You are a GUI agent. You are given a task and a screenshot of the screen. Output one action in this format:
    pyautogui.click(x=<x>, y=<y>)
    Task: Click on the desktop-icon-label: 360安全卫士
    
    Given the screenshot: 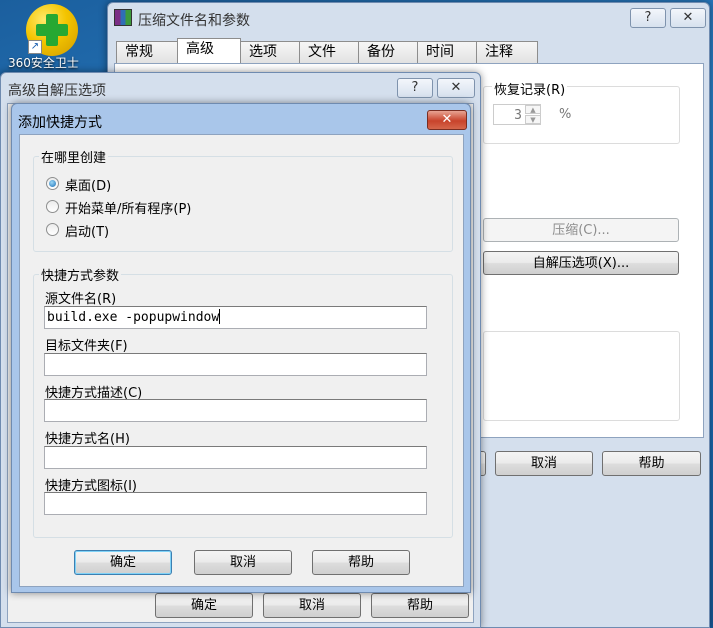 What is the action you would take?
    pyautogui.click(x=43, y=63)
    